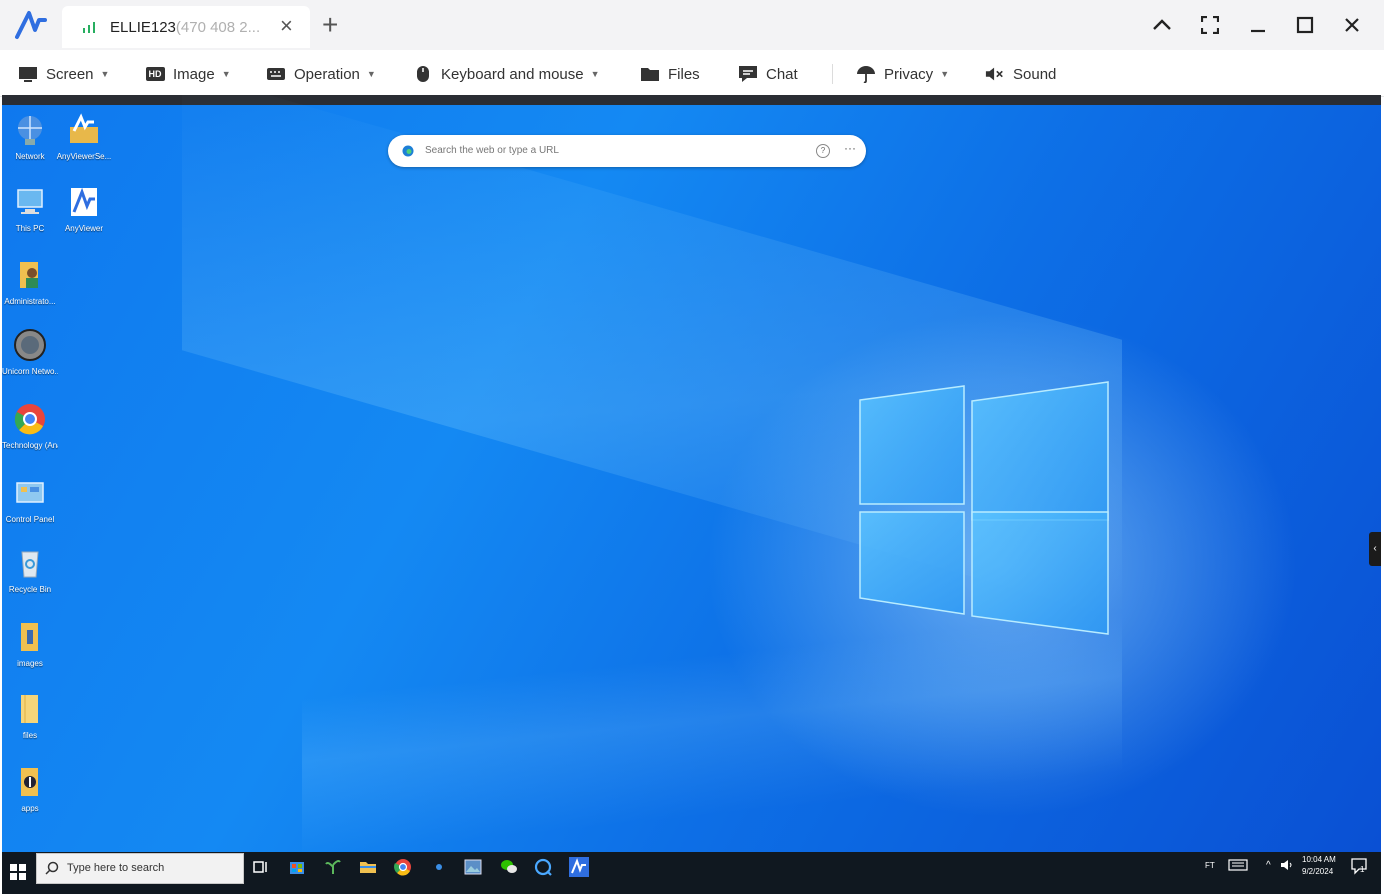  What do you see at coordinates (30, 808) in the screenshot?
I see `desktop-icon-label: apps` at bounding box center [30, 808].